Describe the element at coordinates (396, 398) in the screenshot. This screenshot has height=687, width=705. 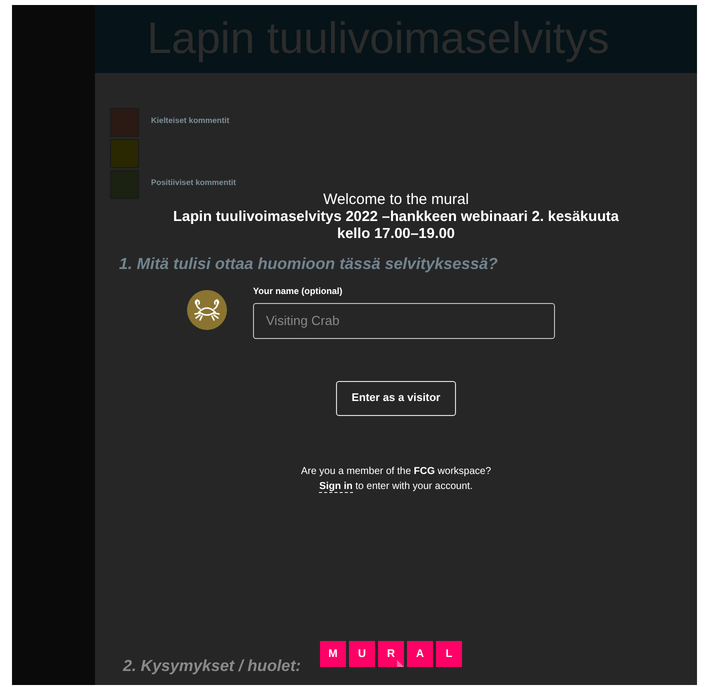
I see `enter-as-visitor-button: Enter as a visitor` at that location.